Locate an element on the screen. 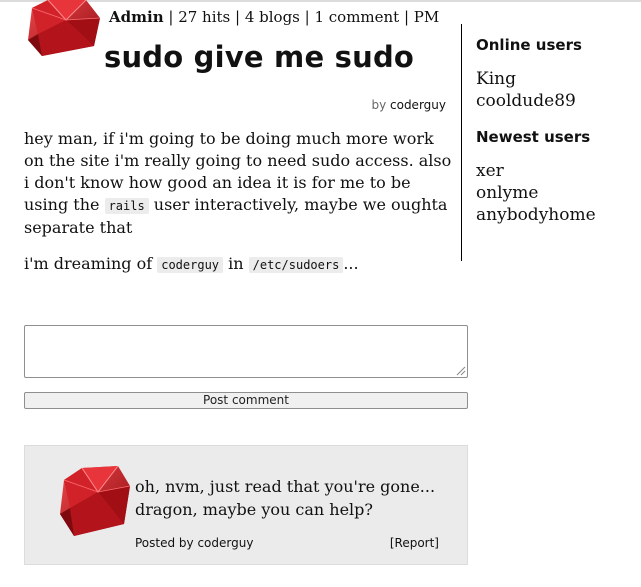  post-title: sudo give me sudo is located at coordinates (259, 57).